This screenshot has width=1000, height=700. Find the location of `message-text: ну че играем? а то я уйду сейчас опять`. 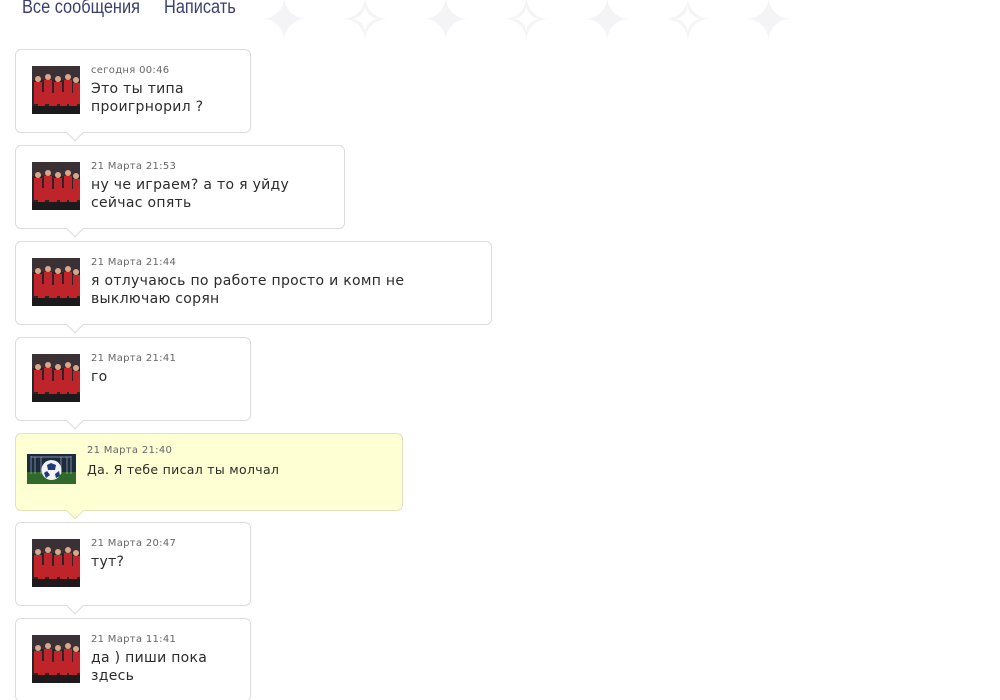

message-text: ну че играем? а то я уйду сейчас опять is located at coordinates (190, 194).